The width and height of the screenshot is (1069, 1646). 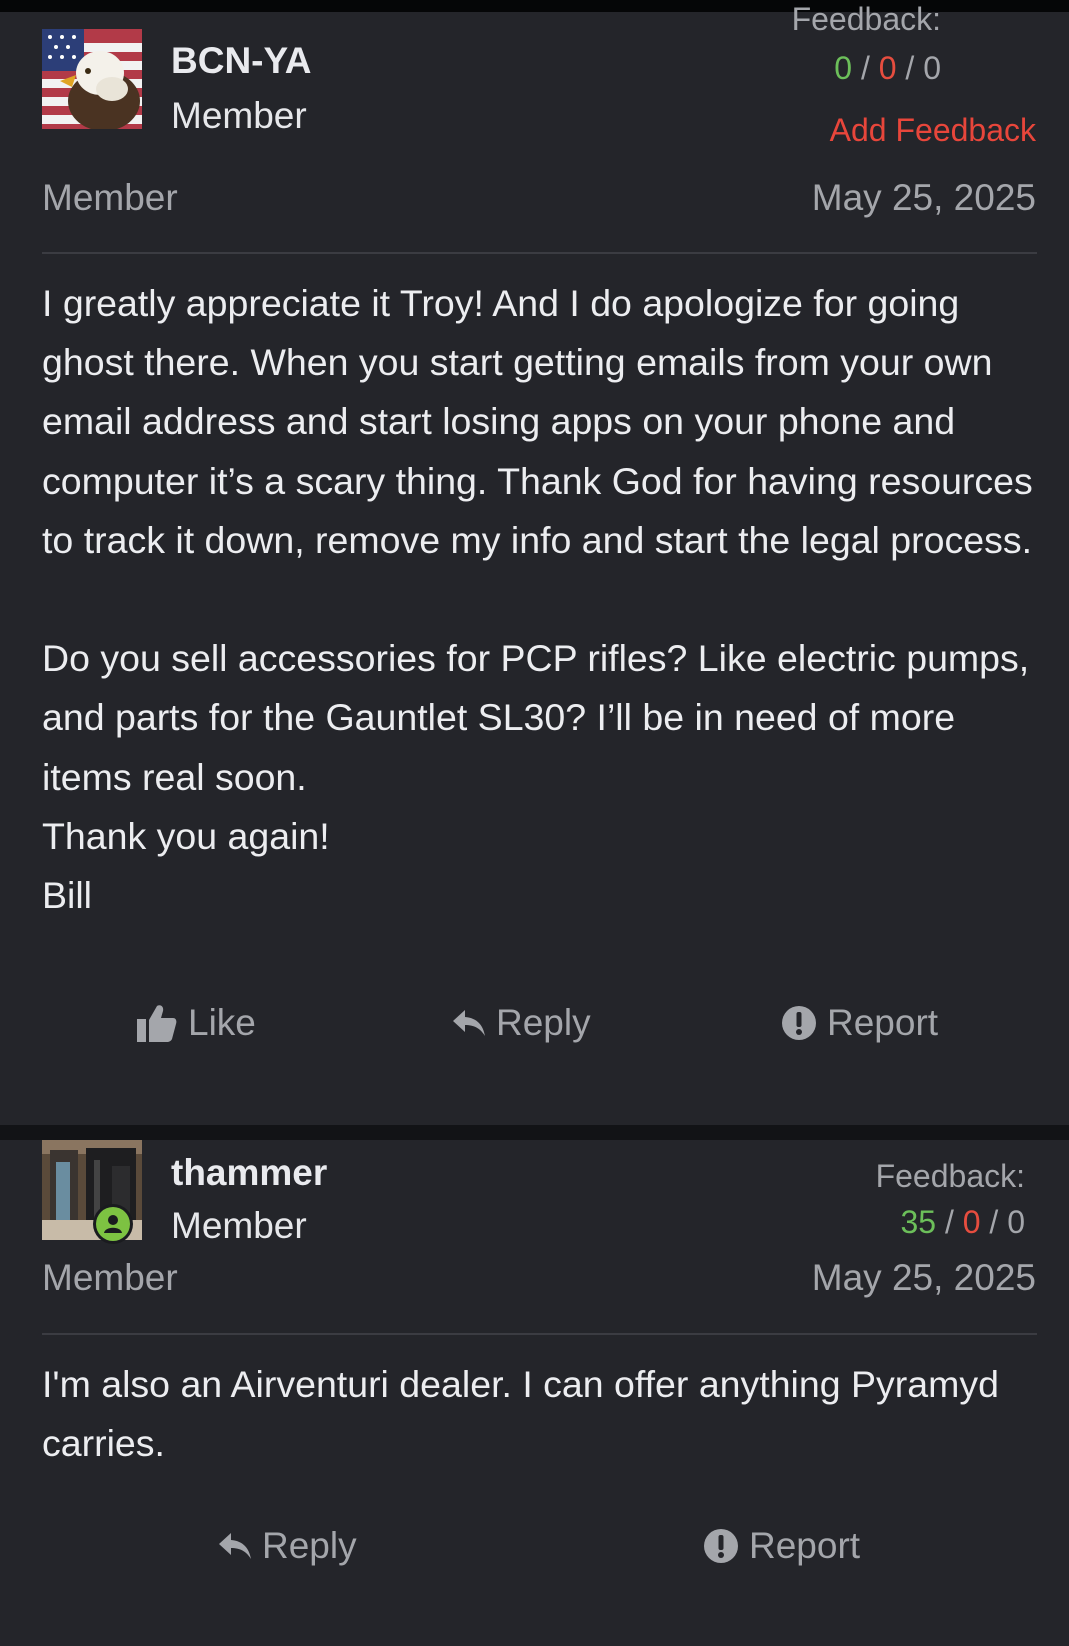 I want to click on feedback-counts: 35 / 0 / 0, so click(x=962, y=1222).